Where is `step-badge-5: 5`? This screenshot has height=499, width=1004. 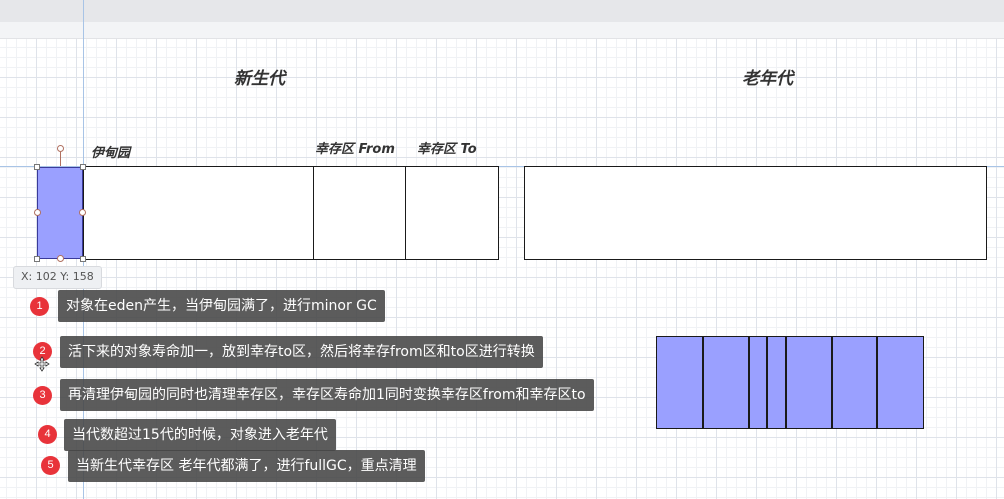
step-badge-5: 5 is located at coordinates (50, 465).